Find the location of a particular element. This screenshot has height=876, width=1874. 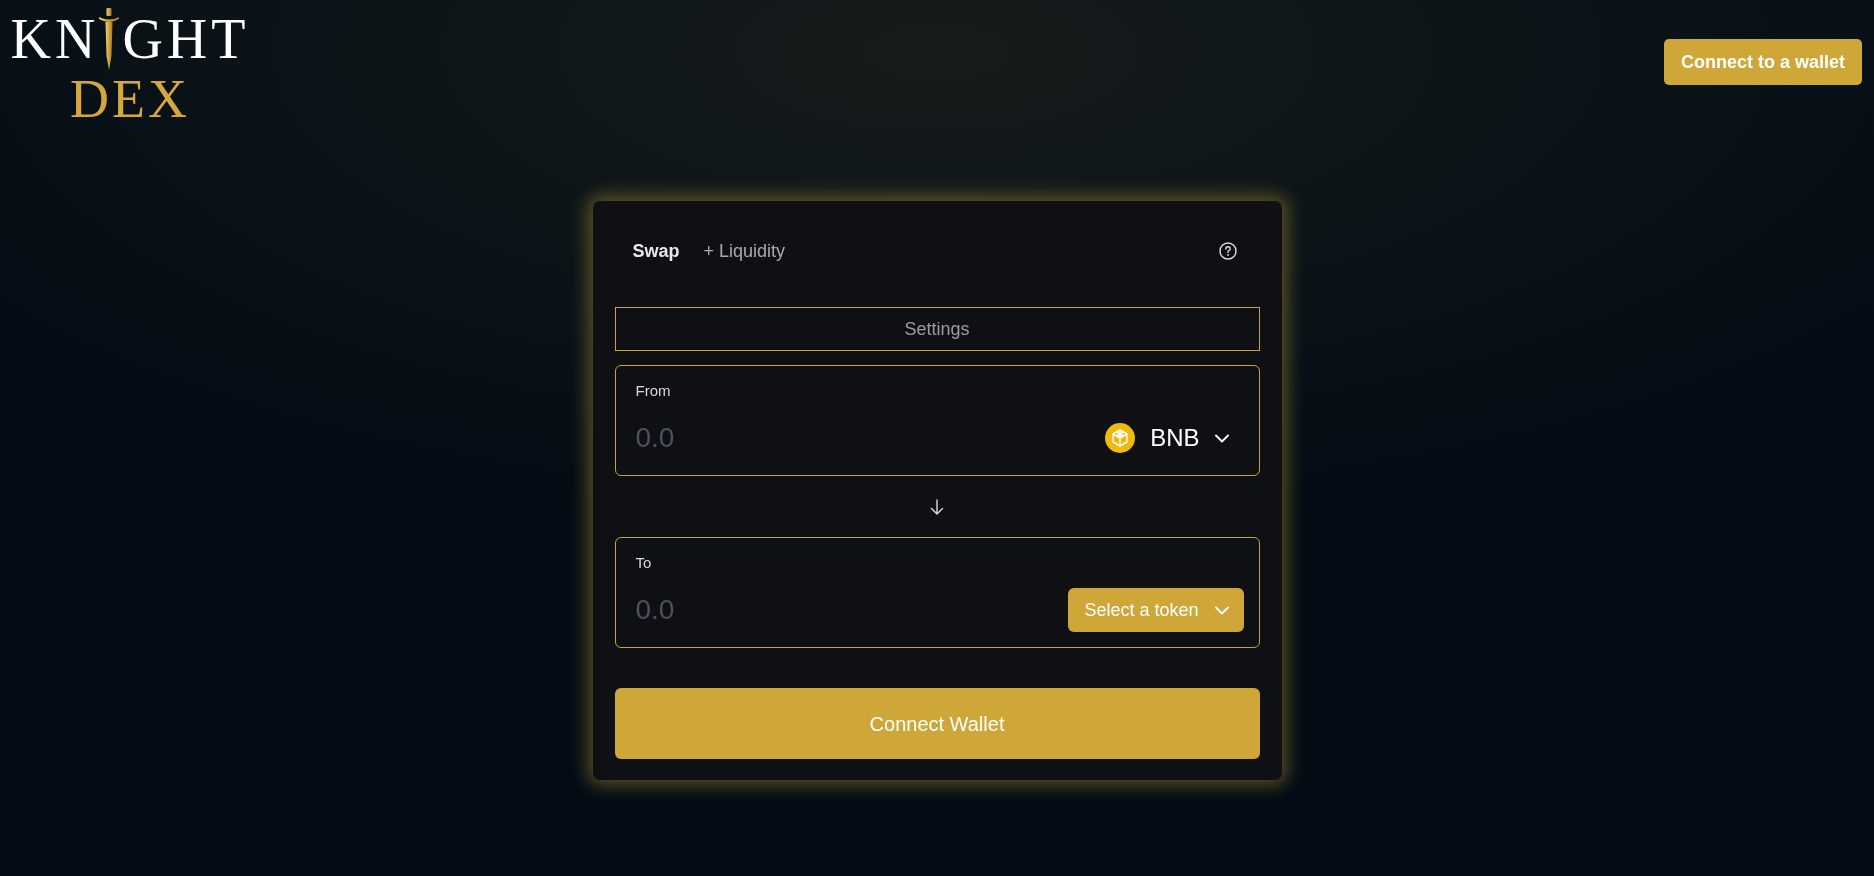

sword-icon is located at coordinates (109, 39).